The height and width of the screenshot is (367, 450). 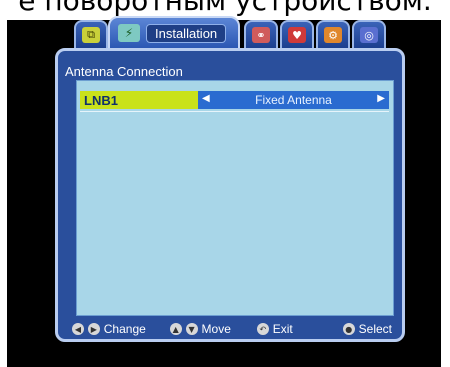 What do you see at coordinates (186, 33) in the screenshot?
I see `tab-installation-label: Installation` at bounding box center [186, 33].